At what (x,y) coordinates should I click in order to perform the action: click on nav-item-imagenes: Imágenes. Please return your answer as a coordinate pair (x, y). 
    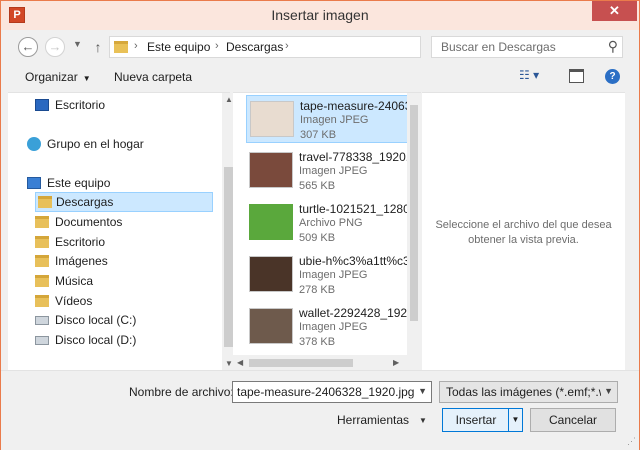
    Looking at the image, I should click on (71, 261).